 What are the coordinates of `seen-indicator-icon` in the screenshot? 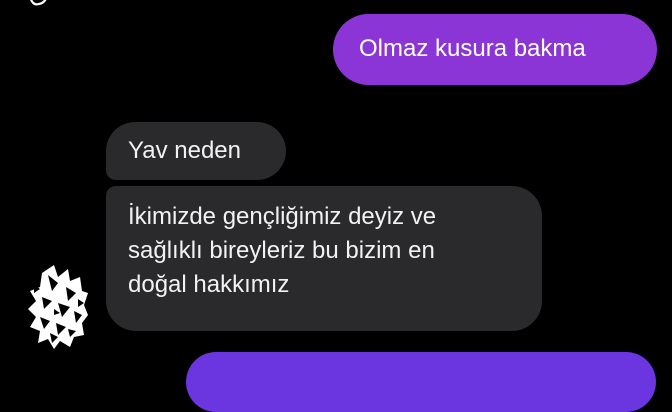 It's located at (38, 3).